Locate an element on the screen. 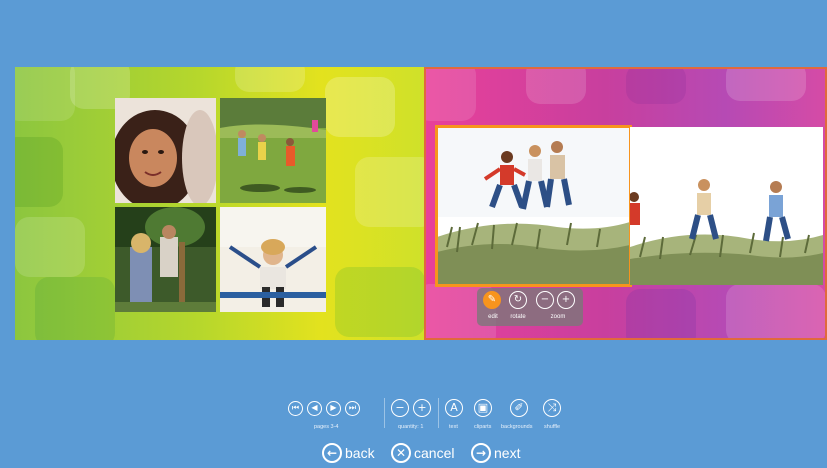  photo-kids-dunes-wide is located at coordinates (726, 206).